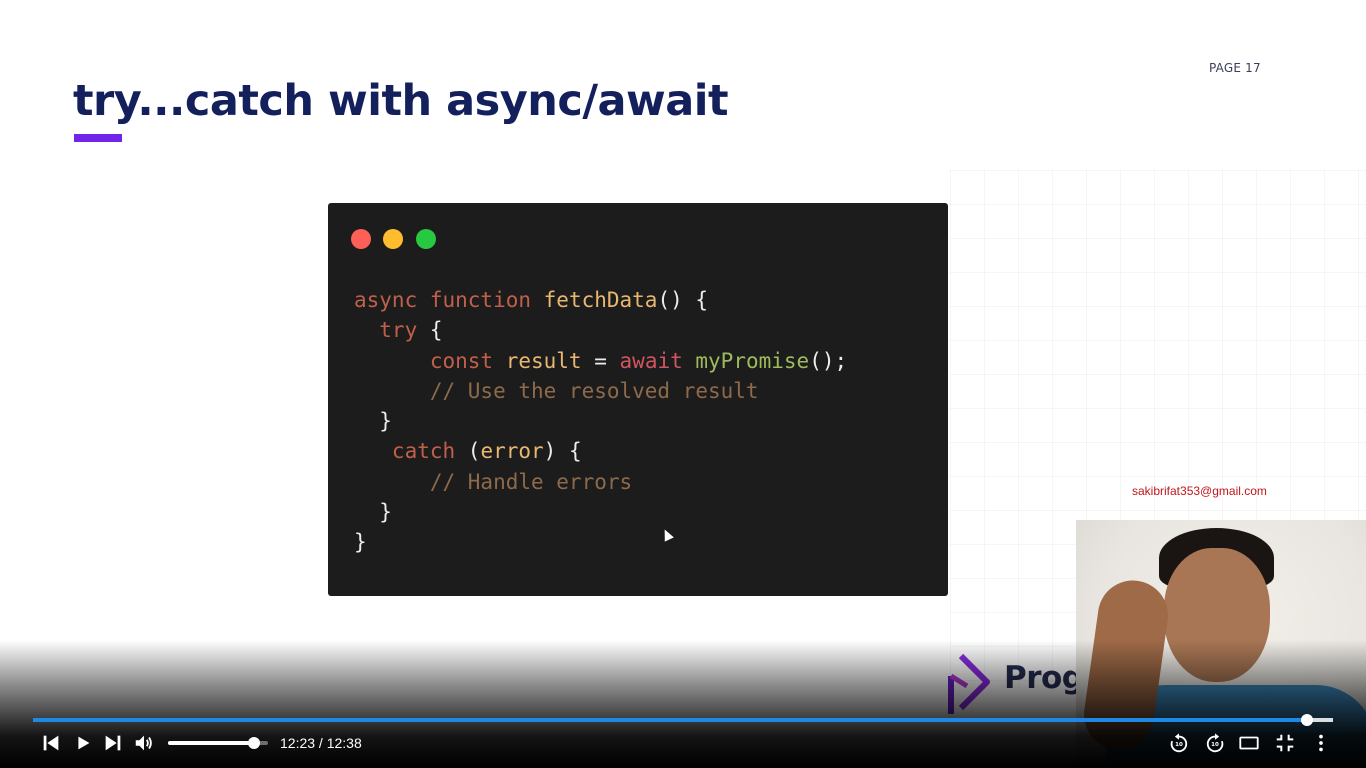  What do you see at coordinates (436, 330) in the screenshot?
I see `code-token: {` at bounding box center [436, 330].